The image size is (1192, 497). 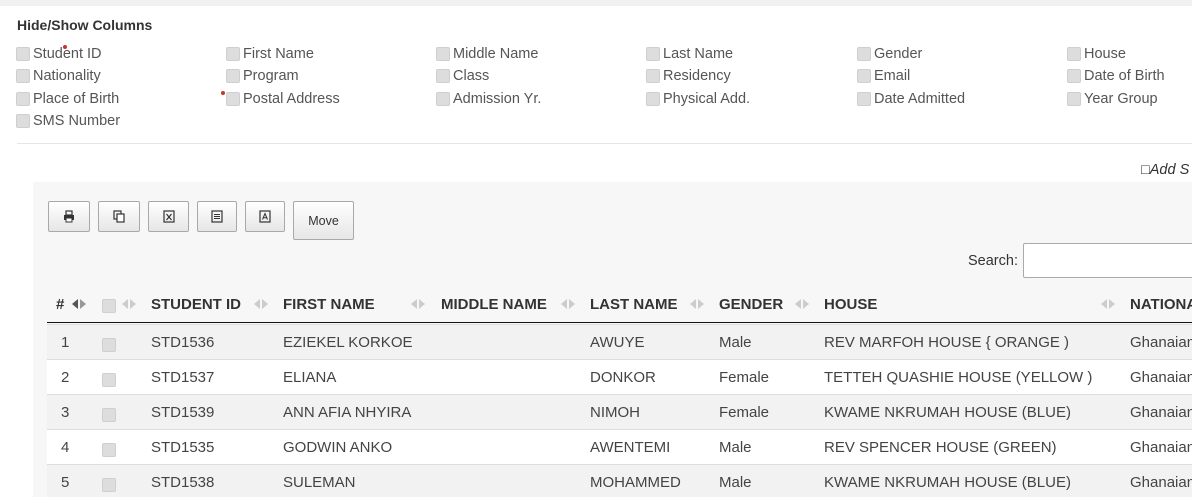 I want to click on toggle-column-13: Postal Address, so click(x=283, y=99).